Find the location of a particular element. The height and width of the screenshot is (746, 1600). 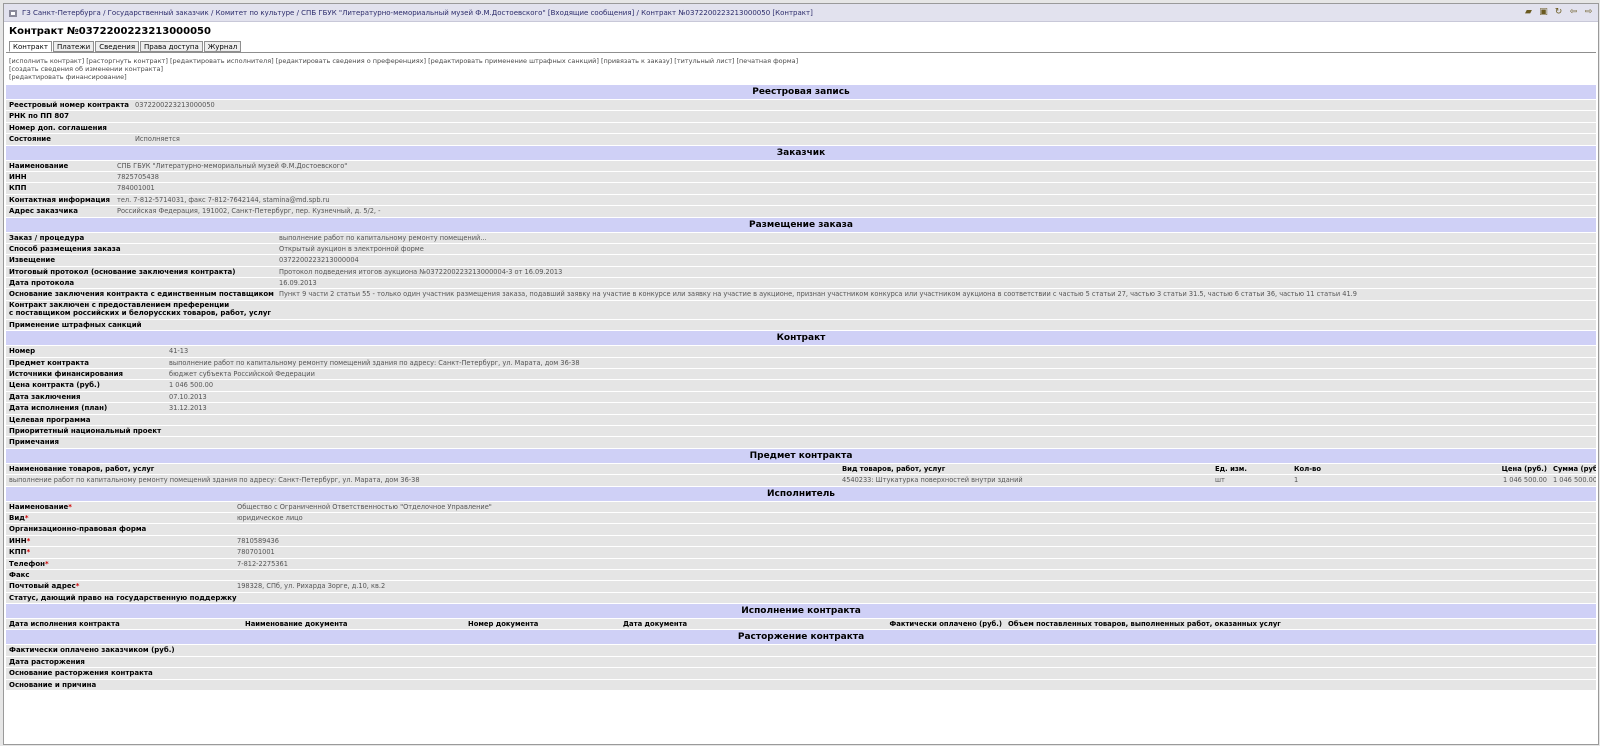

refresh-icon: ↻ is located at coordinates (1558, 12).